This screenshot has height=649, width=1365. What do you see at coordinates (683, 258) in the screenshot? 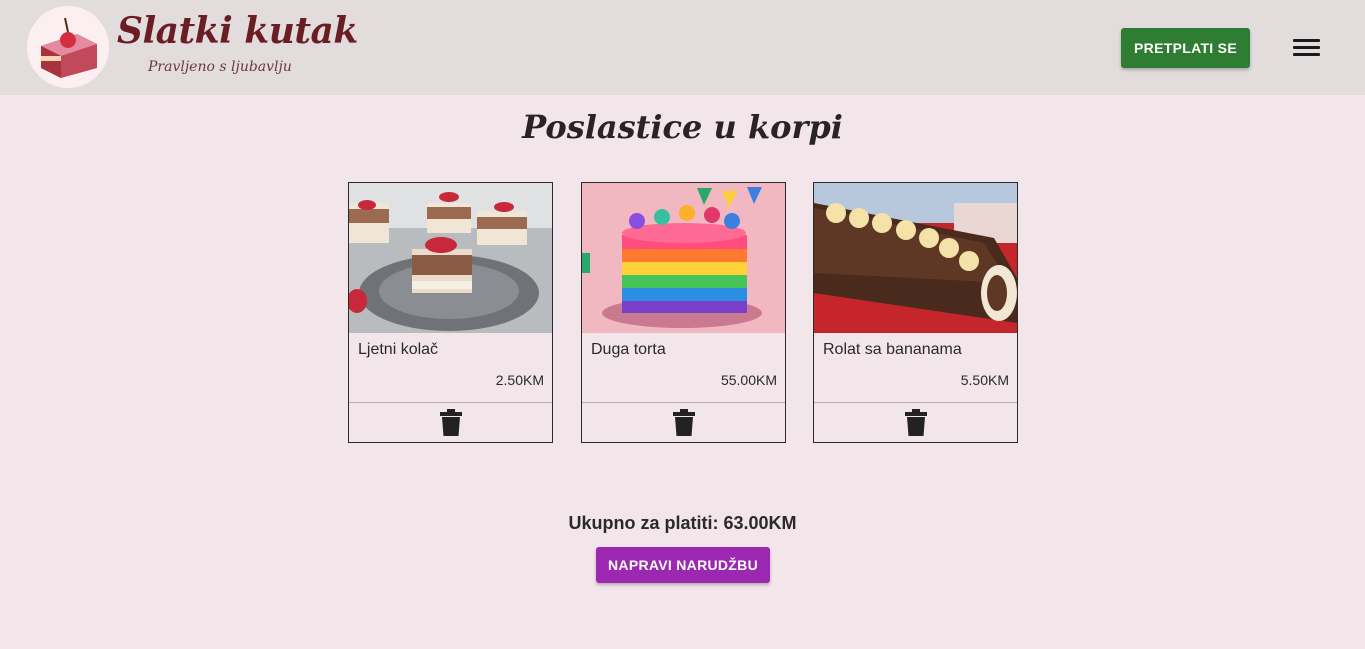
I see `product-image-rainbow-cake` at bounding box center [683, 258].